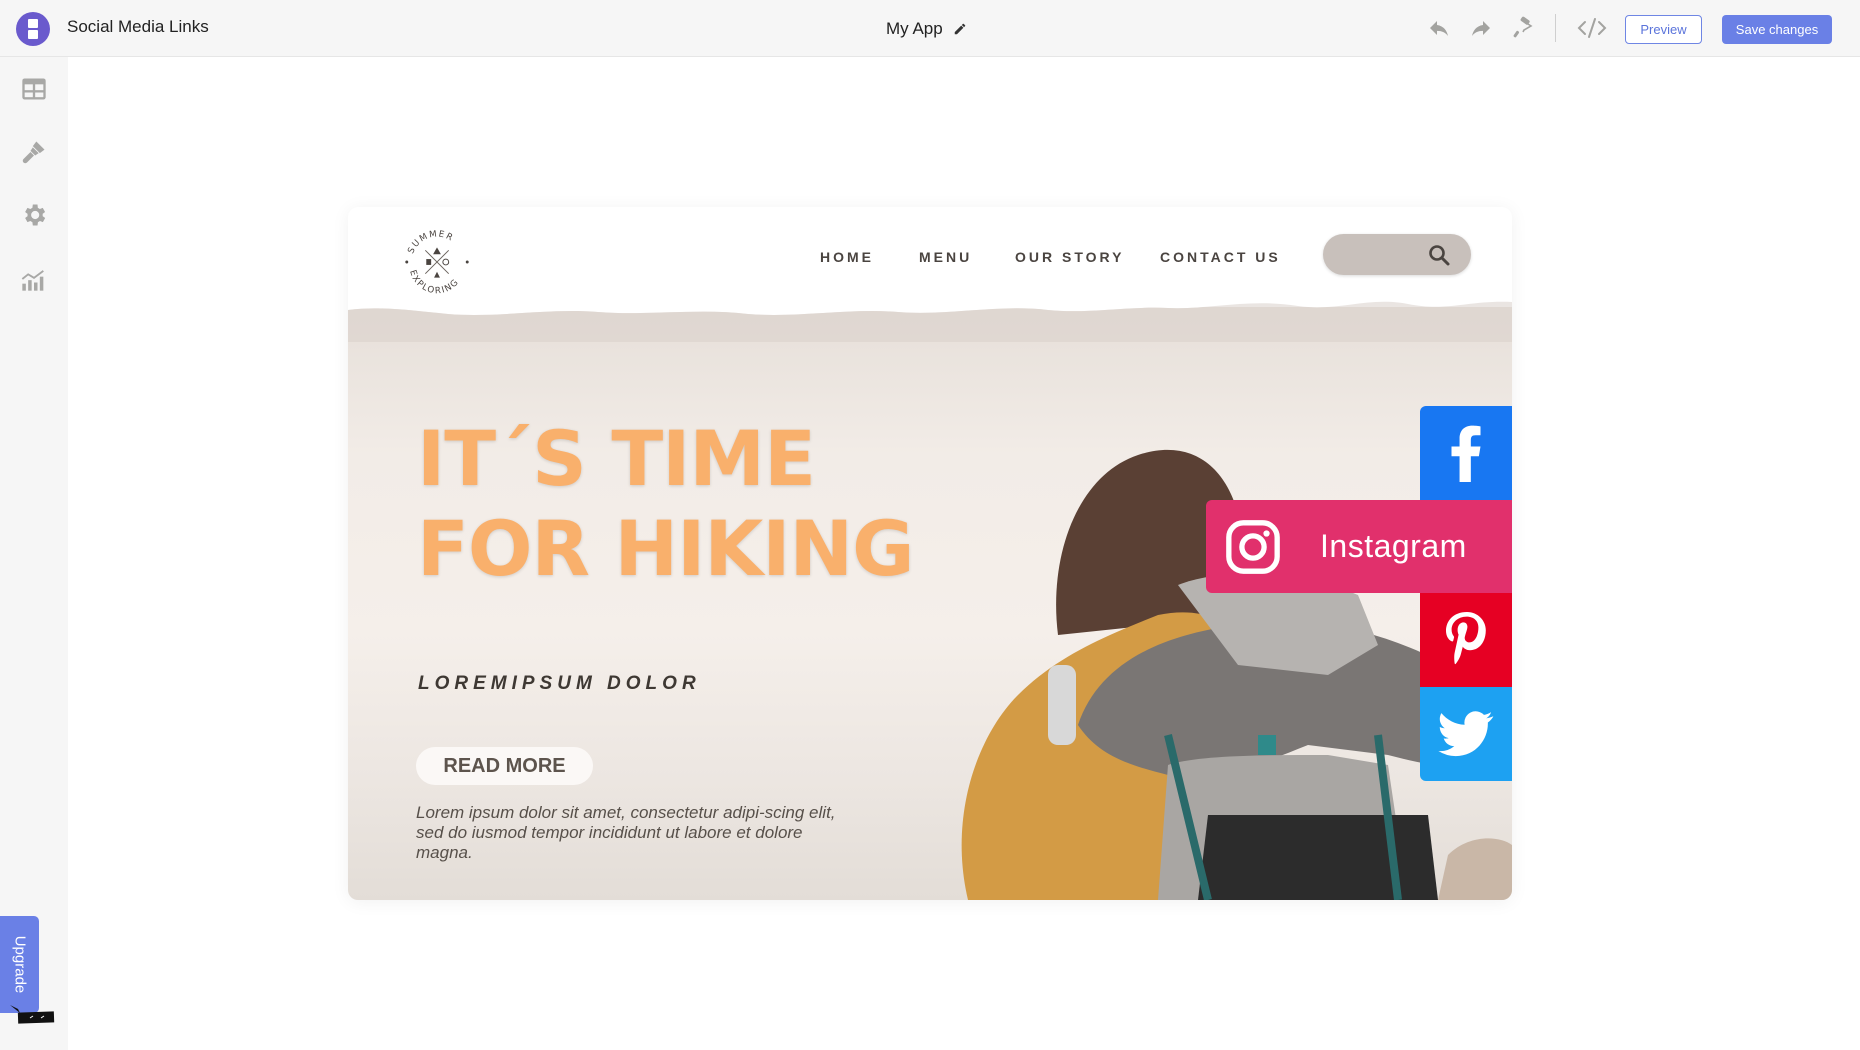 The width and height of the screenshot is (1860, 1050). Describe the element at coordinates (666, 548) in the screenshot. I see `hero-title-line-2: FOR HIKING` at that location.